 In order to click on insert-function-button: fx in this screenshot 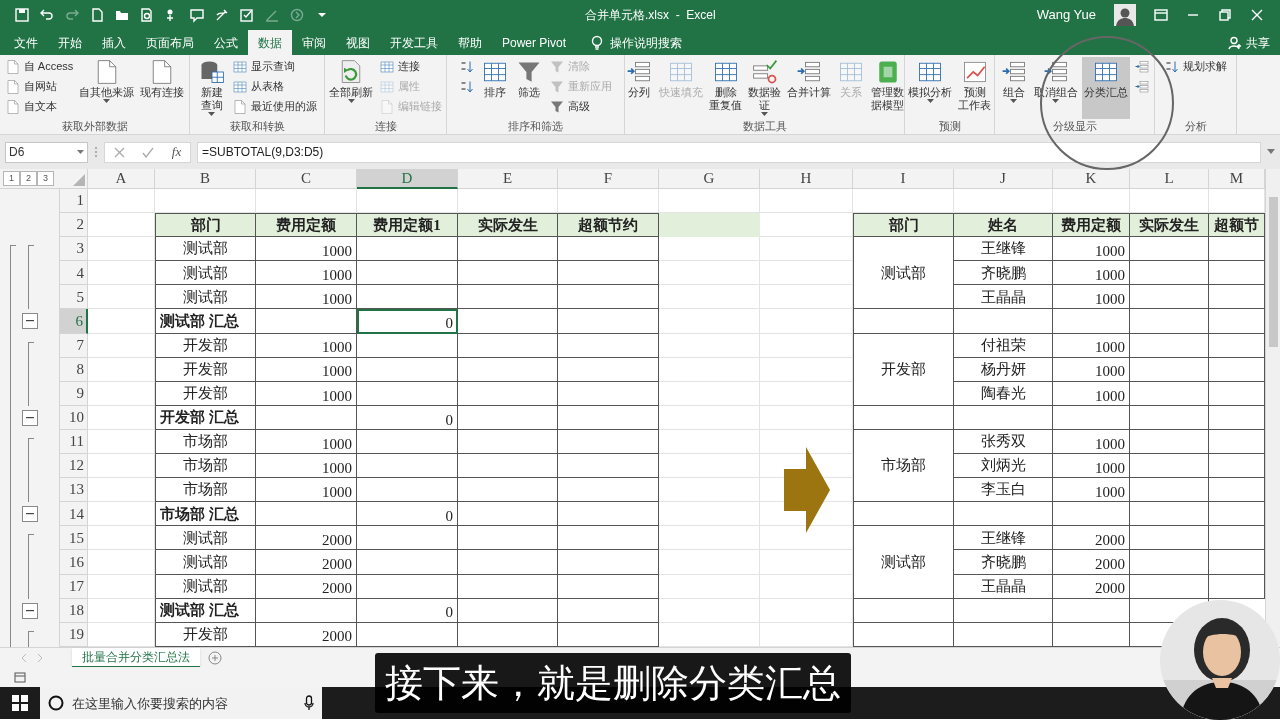, I will do `click(176, 152)`.